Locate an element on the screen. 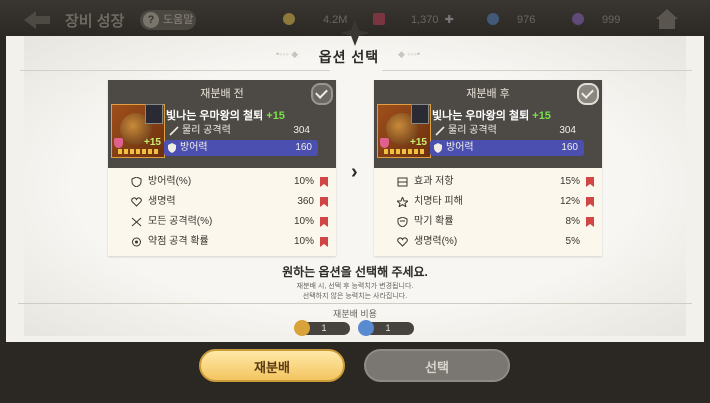  header-ornament-icon is located at coordinates (355, 33).